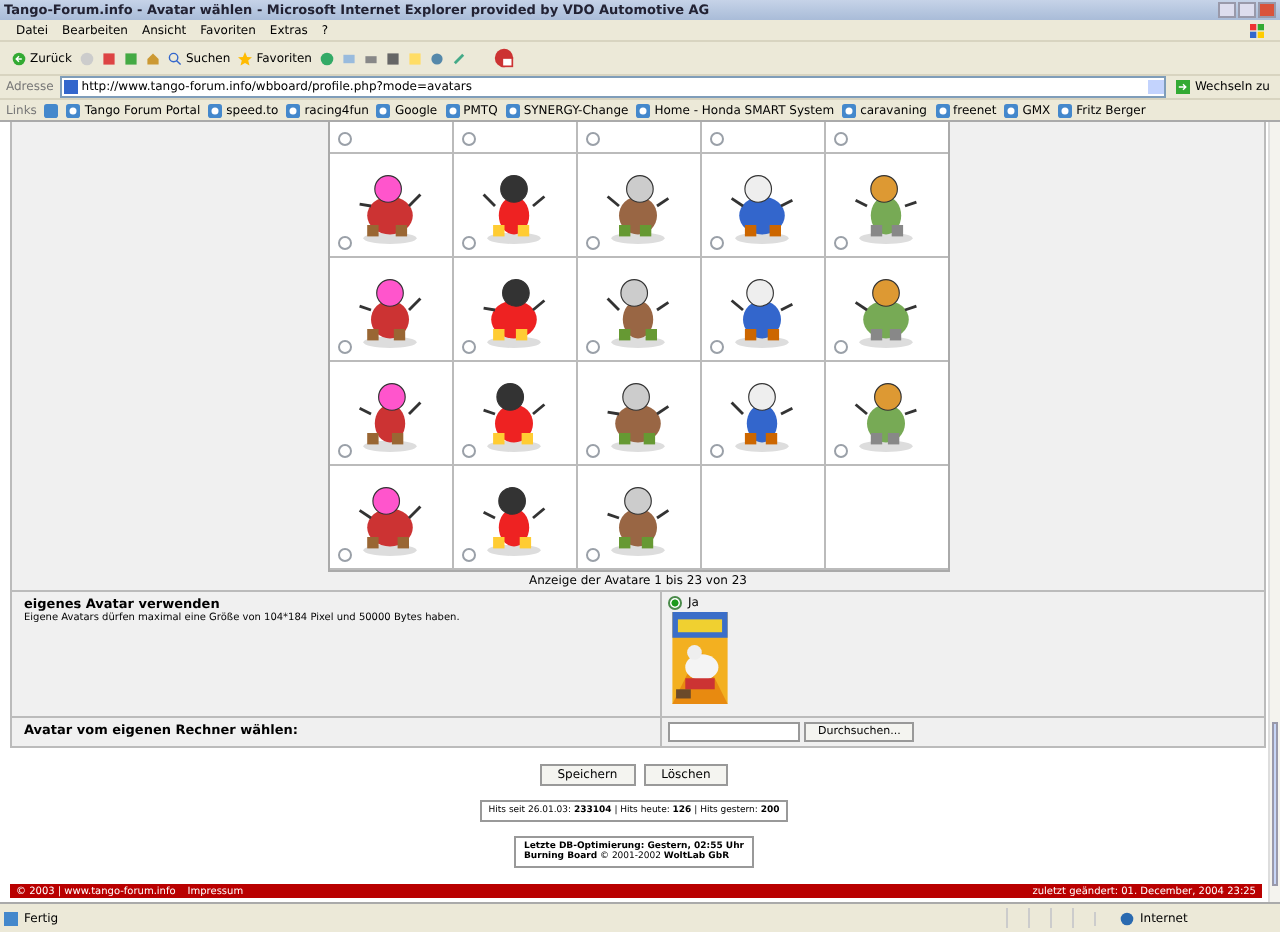  I want to click on back-arrow-icon, so click(19, 58).